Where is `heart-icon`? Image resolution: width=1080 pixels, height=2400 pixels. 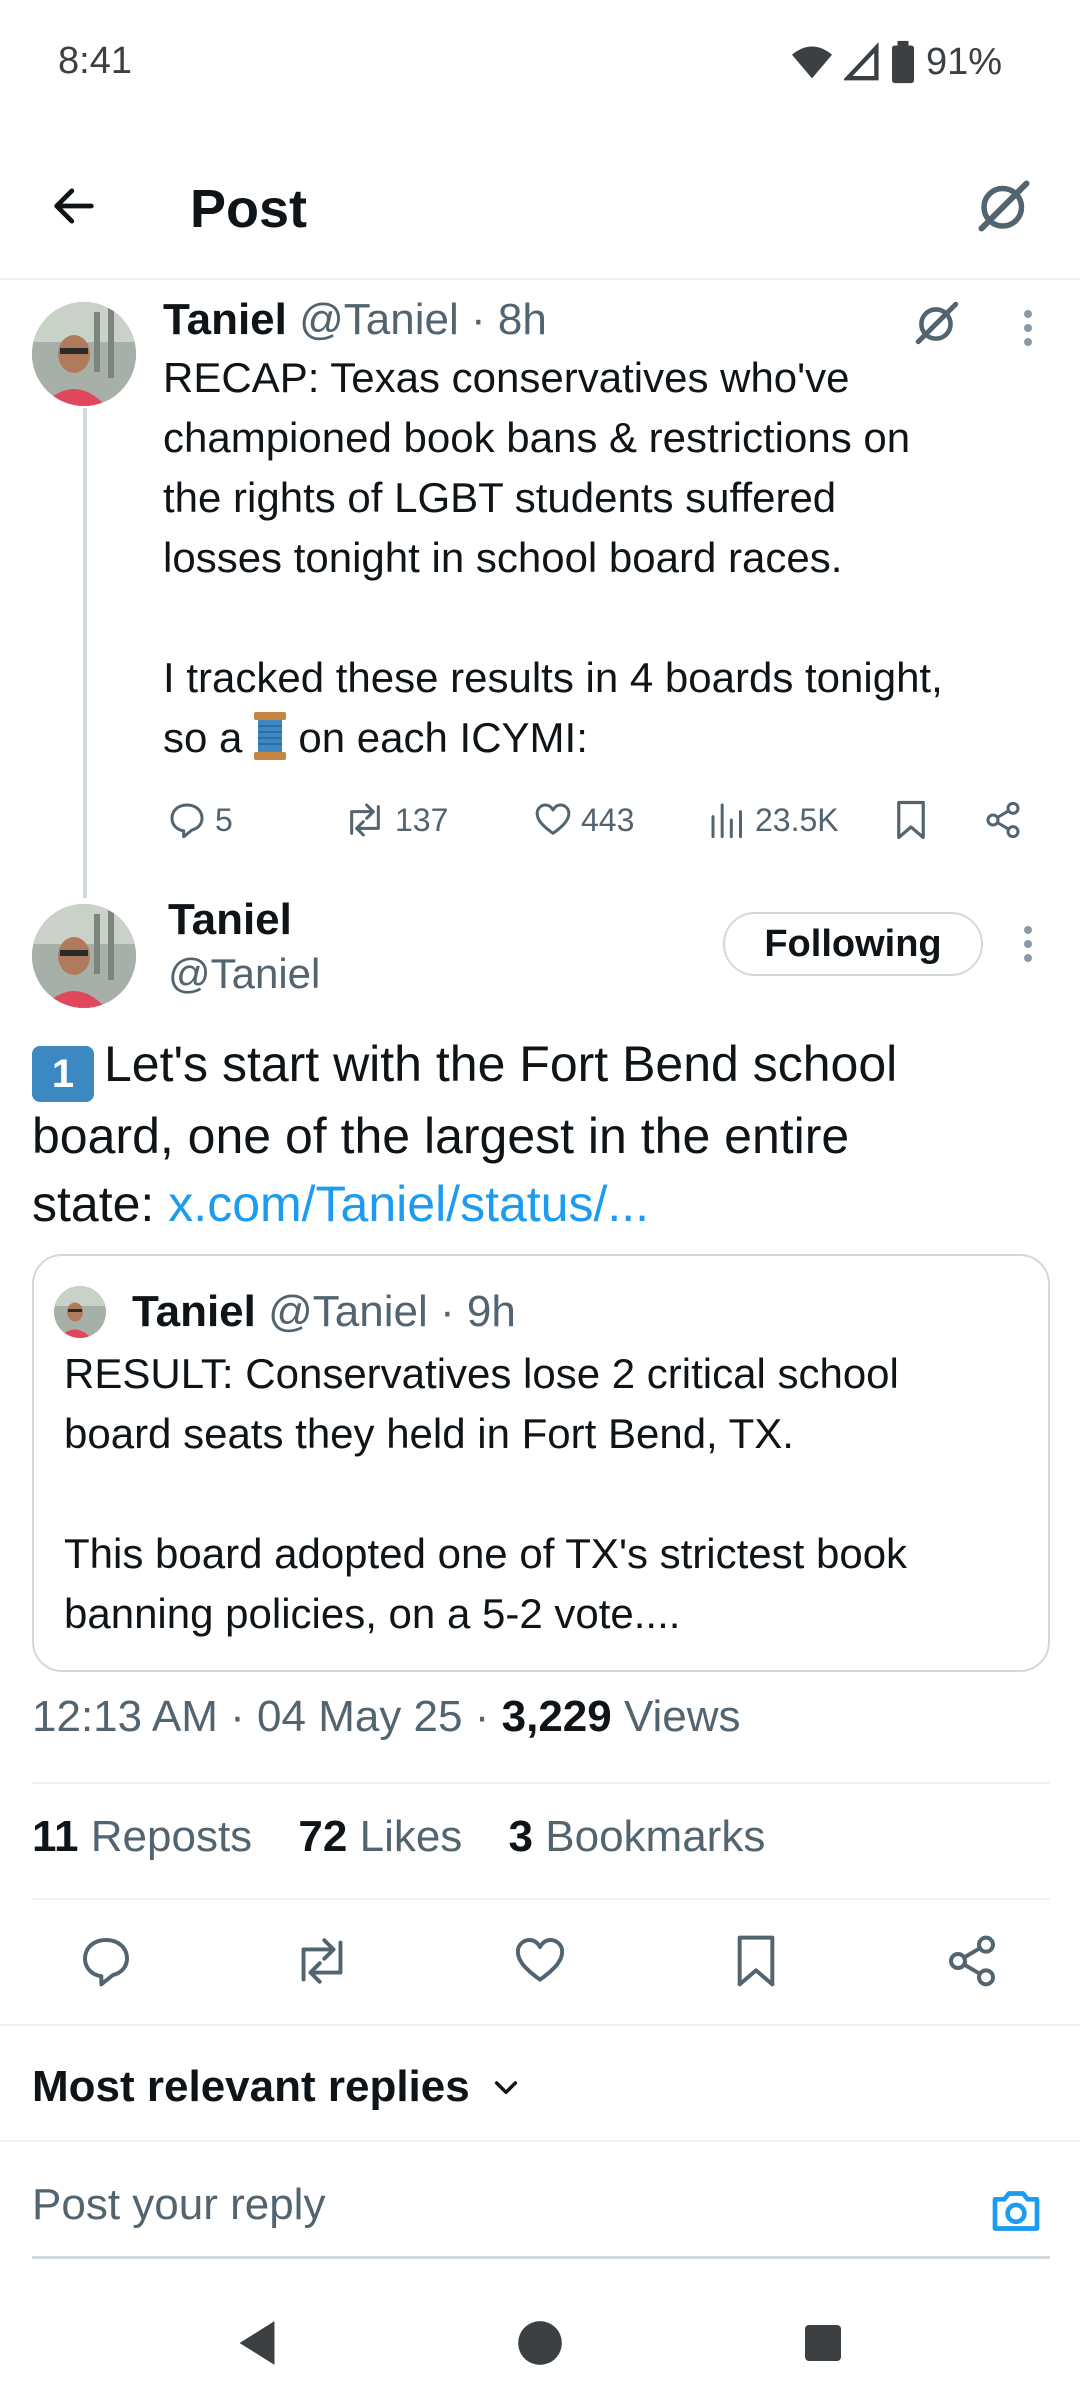 heart-icon is located at coordinates (553, 819).